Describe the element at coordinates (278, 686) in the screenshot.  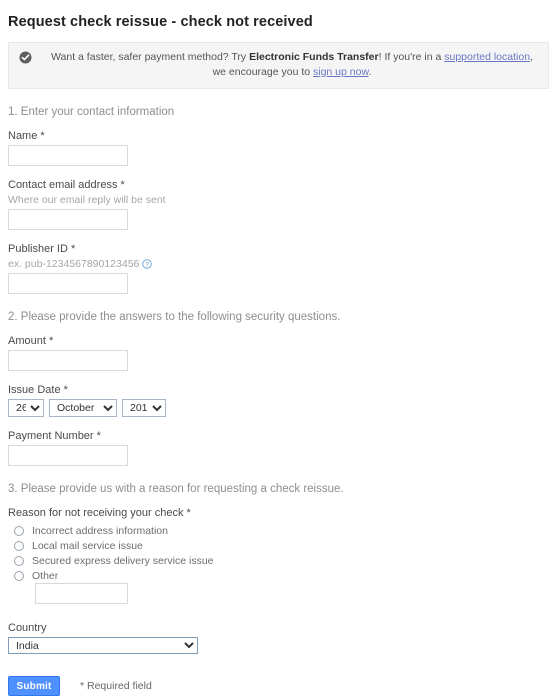
I see `form-footer: Submit * Required field` at that location.